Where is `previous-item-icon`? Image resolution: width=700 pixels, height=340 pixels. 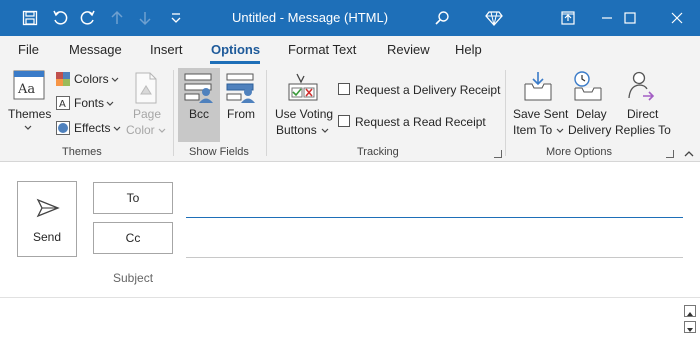
previous-item-icon is located at coordinates (117, 18).